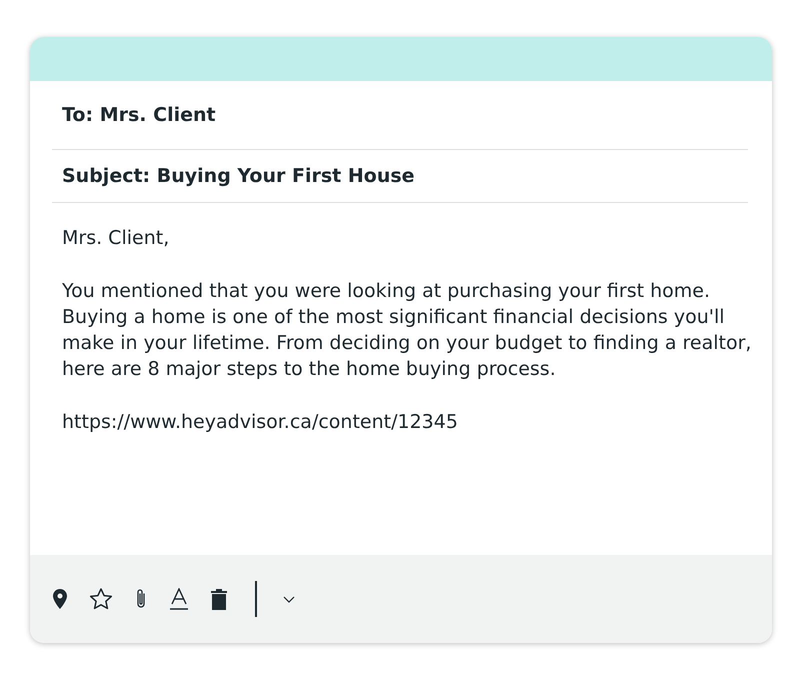 The width and height of the screenshot is (800, 682). I want to click on star-icon, so click(101, 599).